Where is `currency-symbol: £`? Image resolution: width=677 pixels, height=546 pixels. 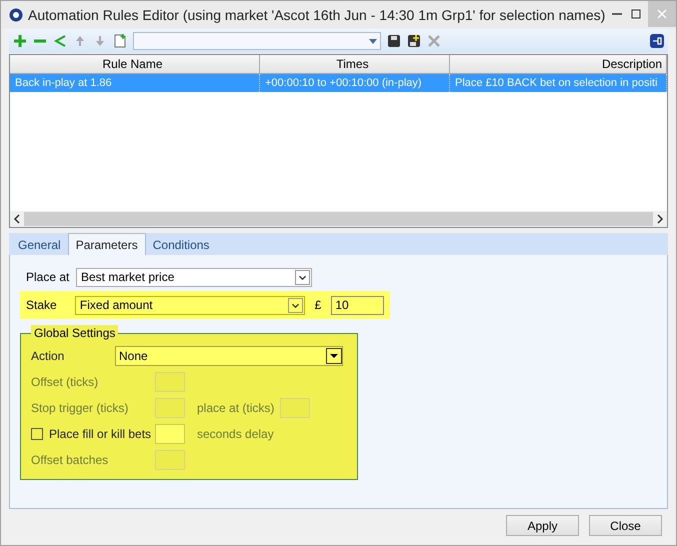 currency-symbol: £ is located at coordinates (318, 305).